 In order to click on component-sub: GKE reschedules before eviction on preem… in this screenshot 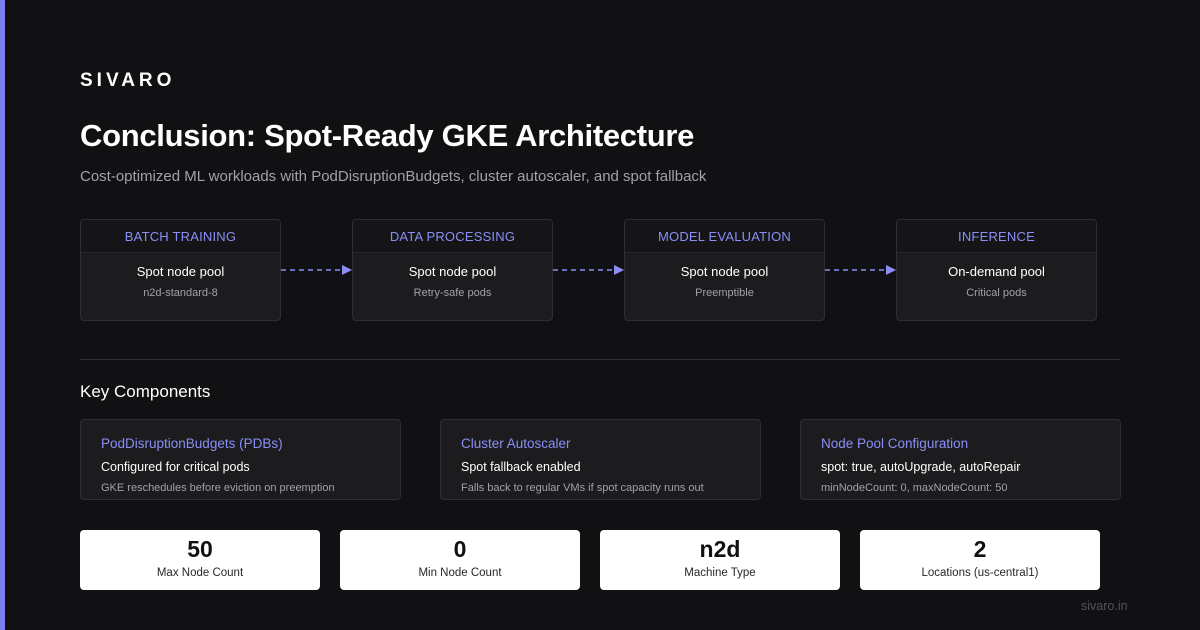, I will do `click(218, 488)`.